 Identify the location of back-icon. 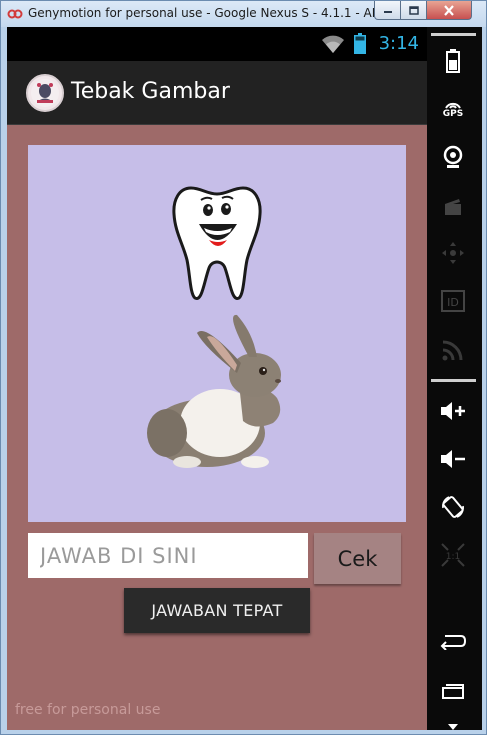
(453, 642).